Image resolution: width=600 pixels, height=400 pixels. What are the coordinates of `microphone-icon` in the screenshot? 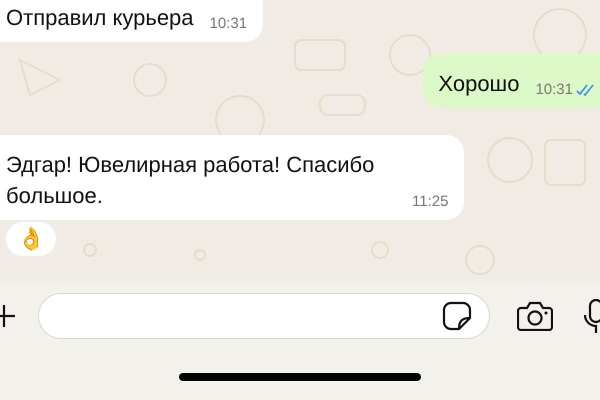 It's located at (591, 315).